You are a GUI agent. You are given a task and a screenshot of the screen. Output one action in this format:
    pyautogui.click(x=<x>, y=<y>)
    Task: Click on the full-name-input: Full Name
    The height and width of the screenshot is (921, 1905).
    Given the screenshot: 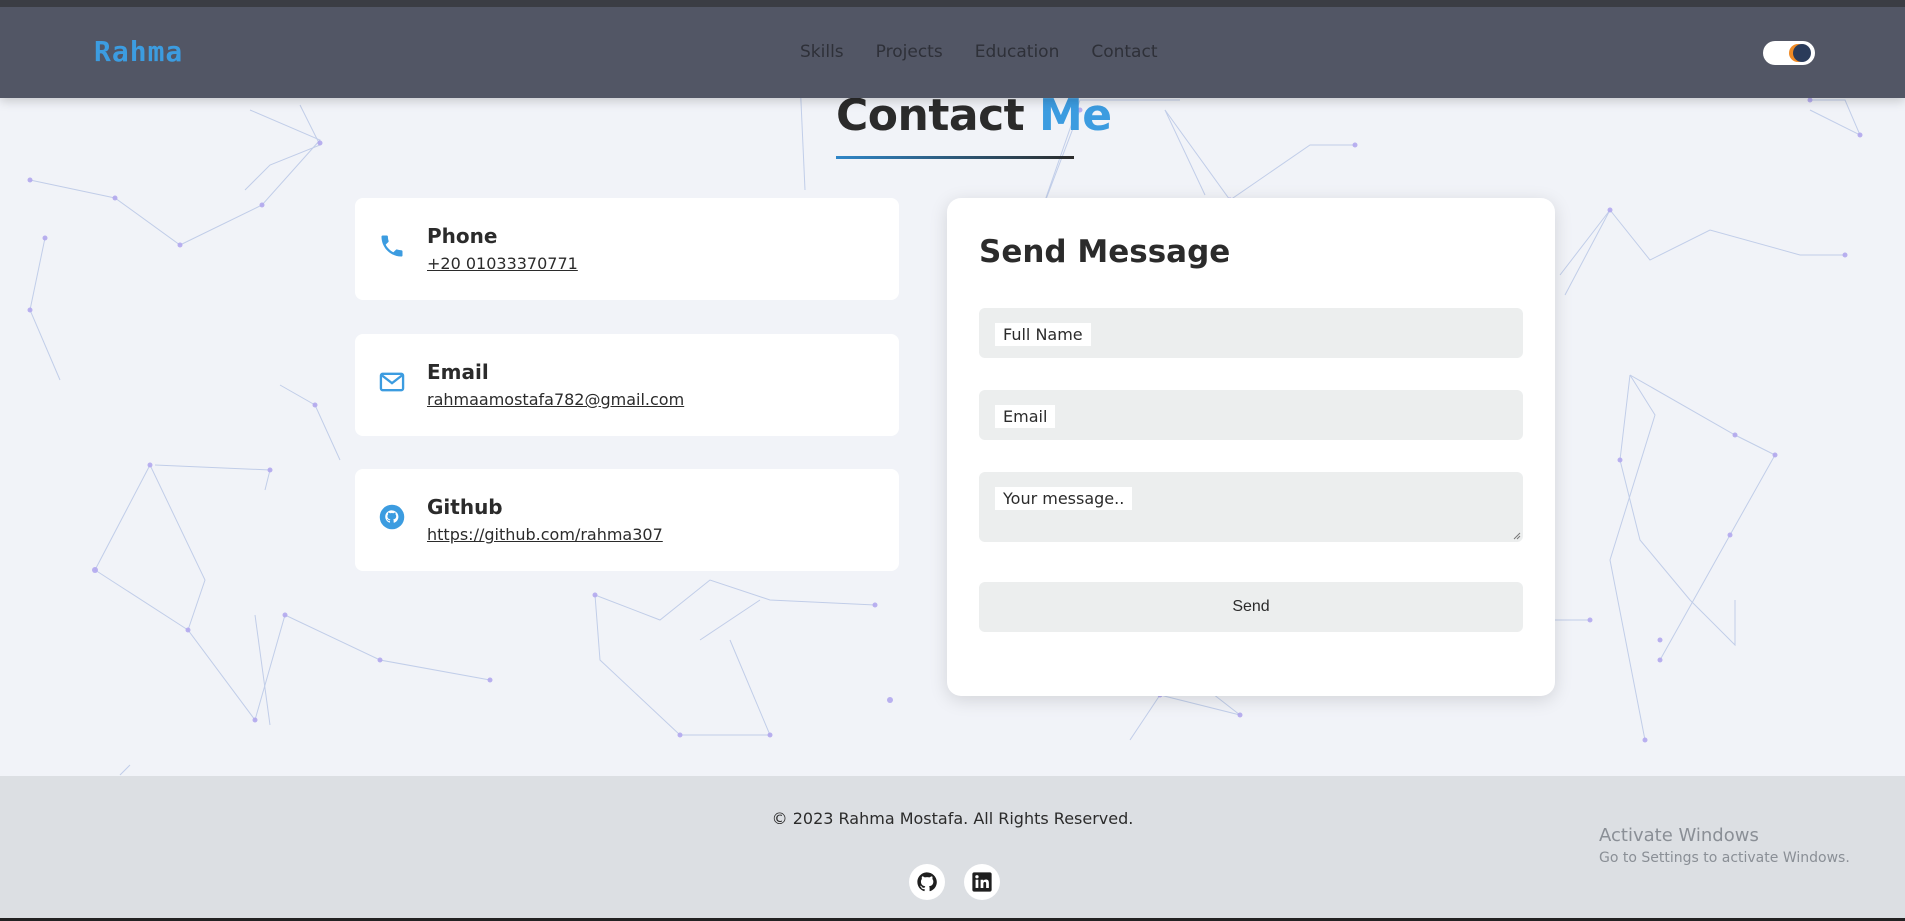 What is the action you would take?
    pyautogui.click(x=1251, y=333)
    